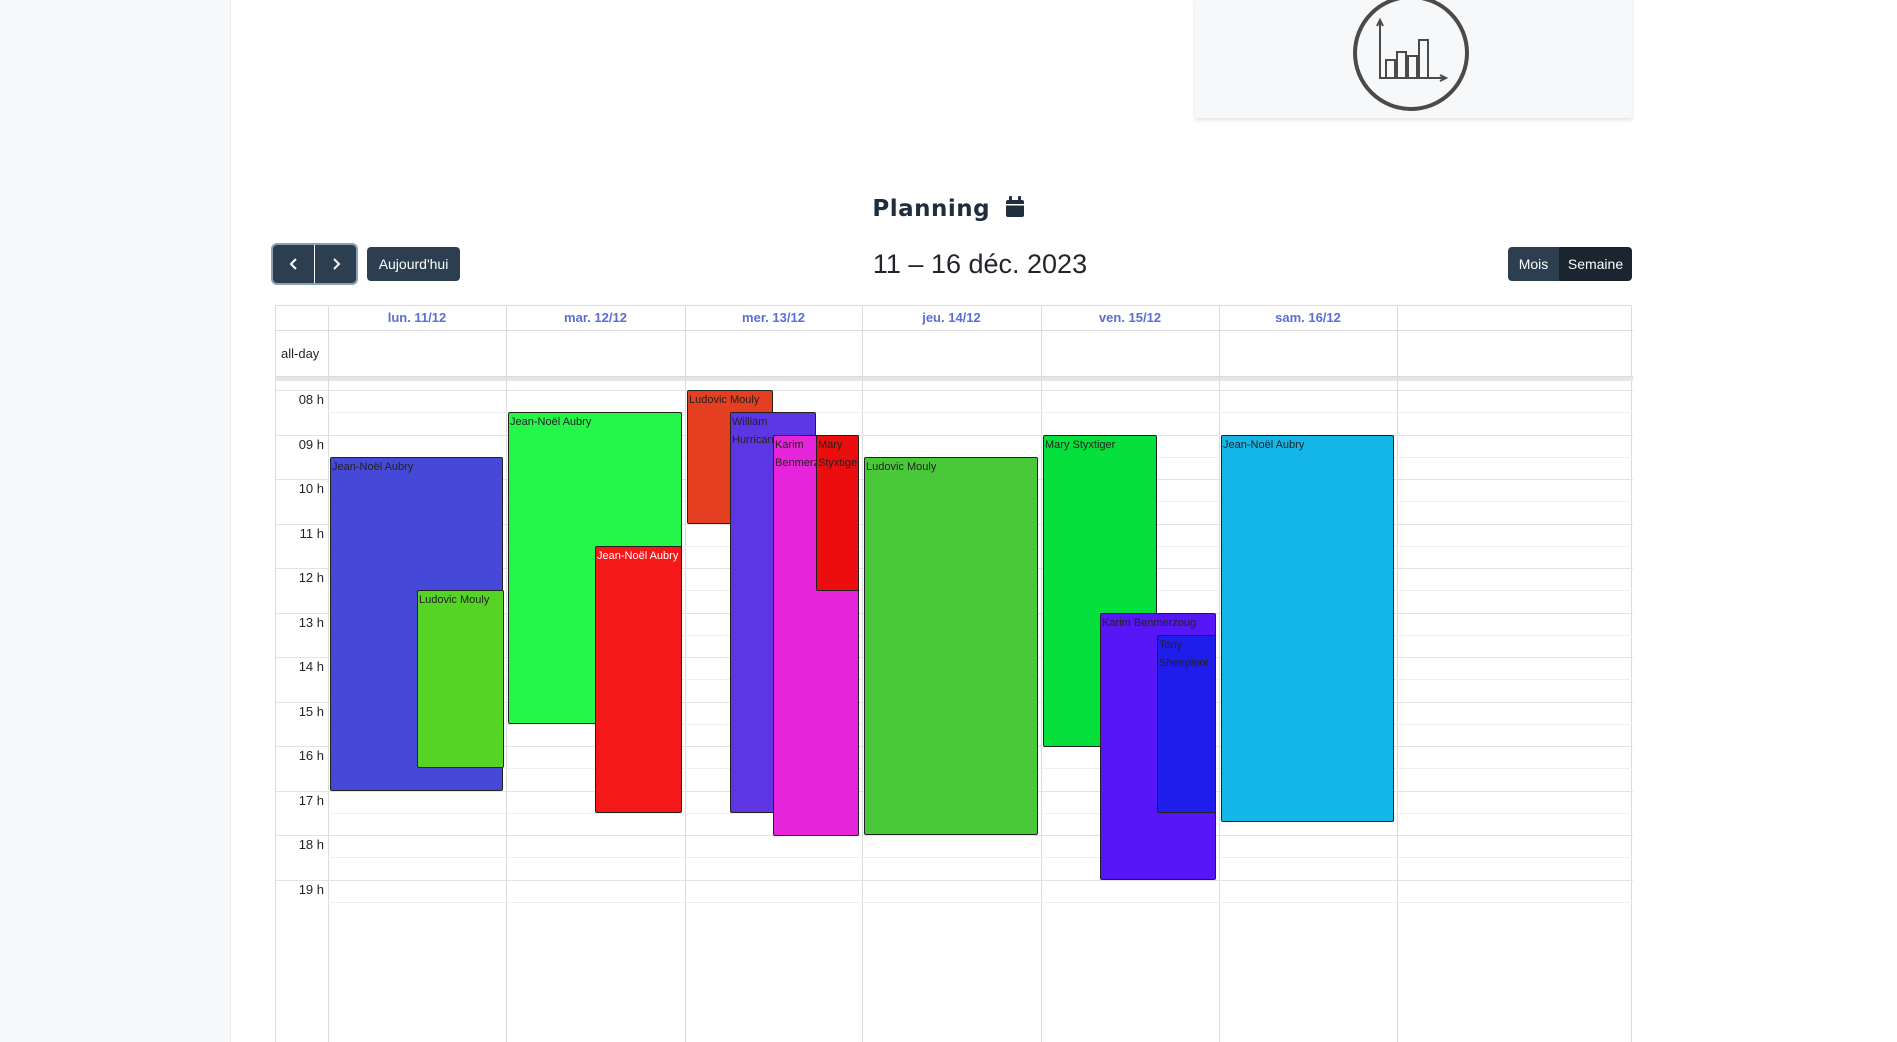 The image size is (1897, 1042). What do you see at coordinates (837, 513) in the screenshot?
I see `calendar-event: Mary Styxtiger` at bounding box center [837, 513].